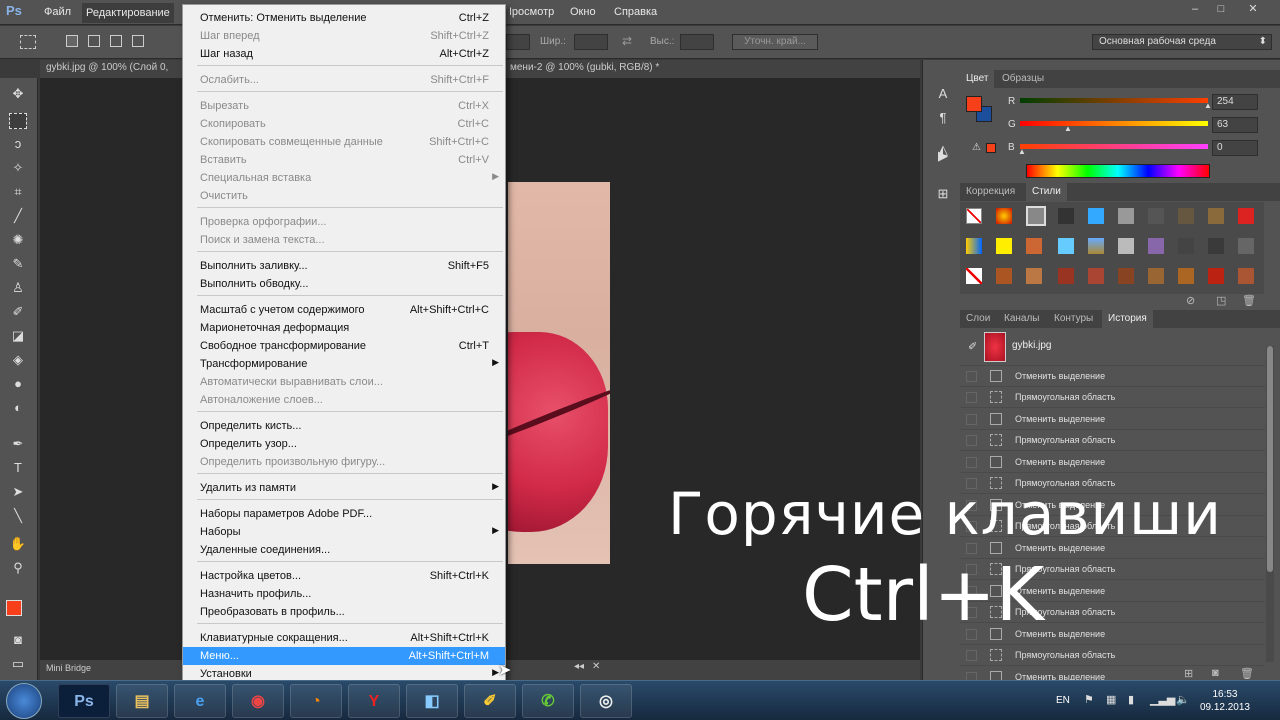 The width and height of the screenshot is (1280, 720). What do you see at coordinates (1114, 100) in the screenshot?
I see `channel-r-slider` at bounding box center [1114, 100].